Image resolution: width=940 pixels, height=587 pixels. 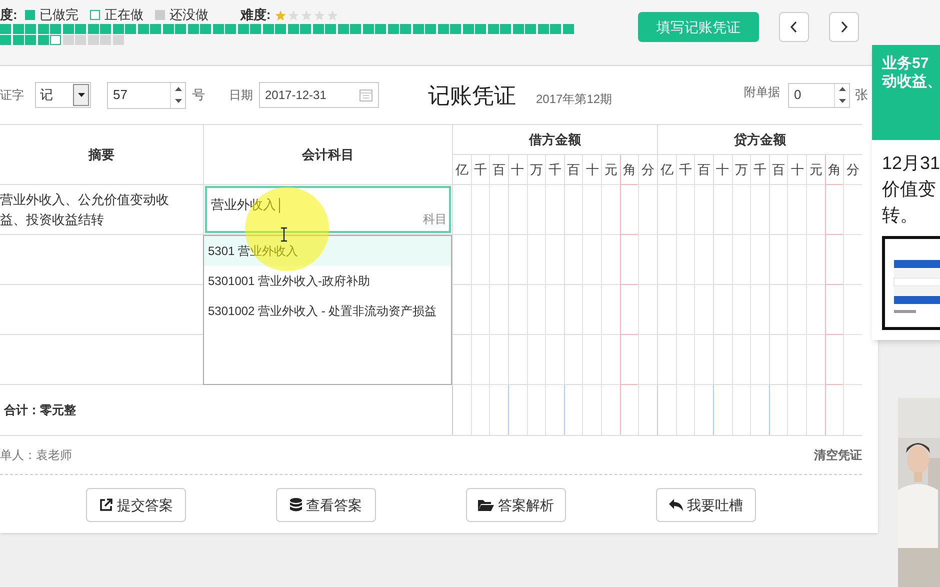 What do you see at coordinates (146, 95) in the screenshot?
I see `number-field: 57` at bounding box center [146, 95].